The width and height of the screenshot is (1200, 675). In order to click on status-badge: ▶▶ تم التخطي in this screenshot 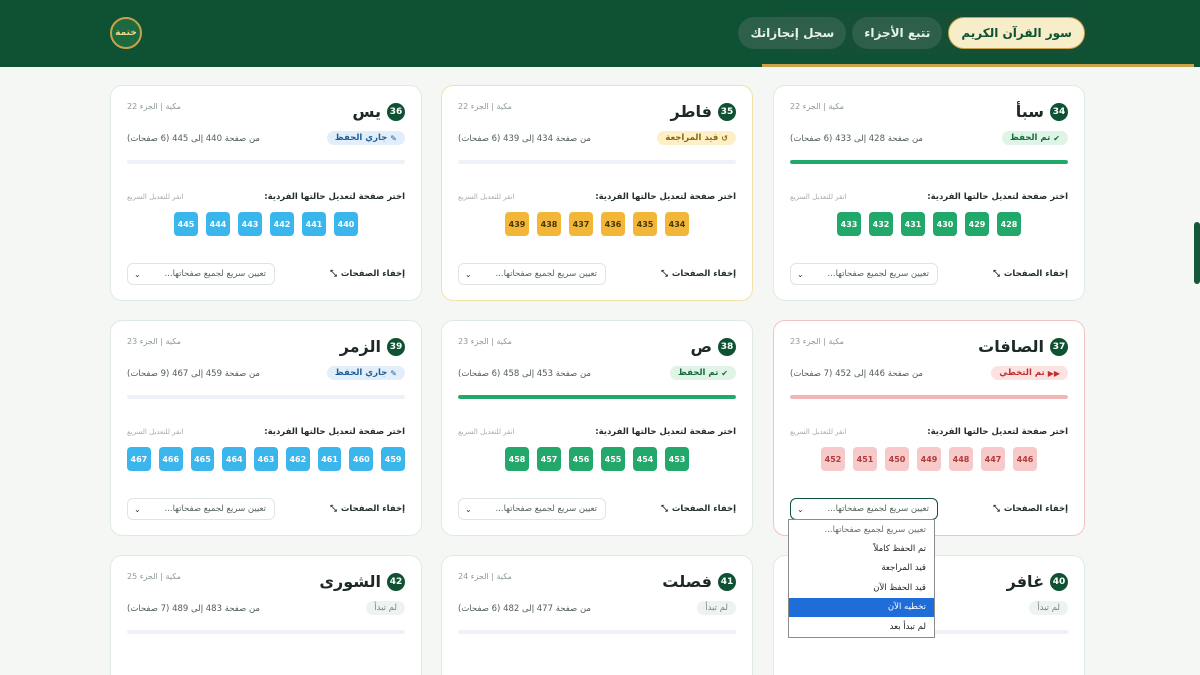, I will do `click(1029, 373)`.